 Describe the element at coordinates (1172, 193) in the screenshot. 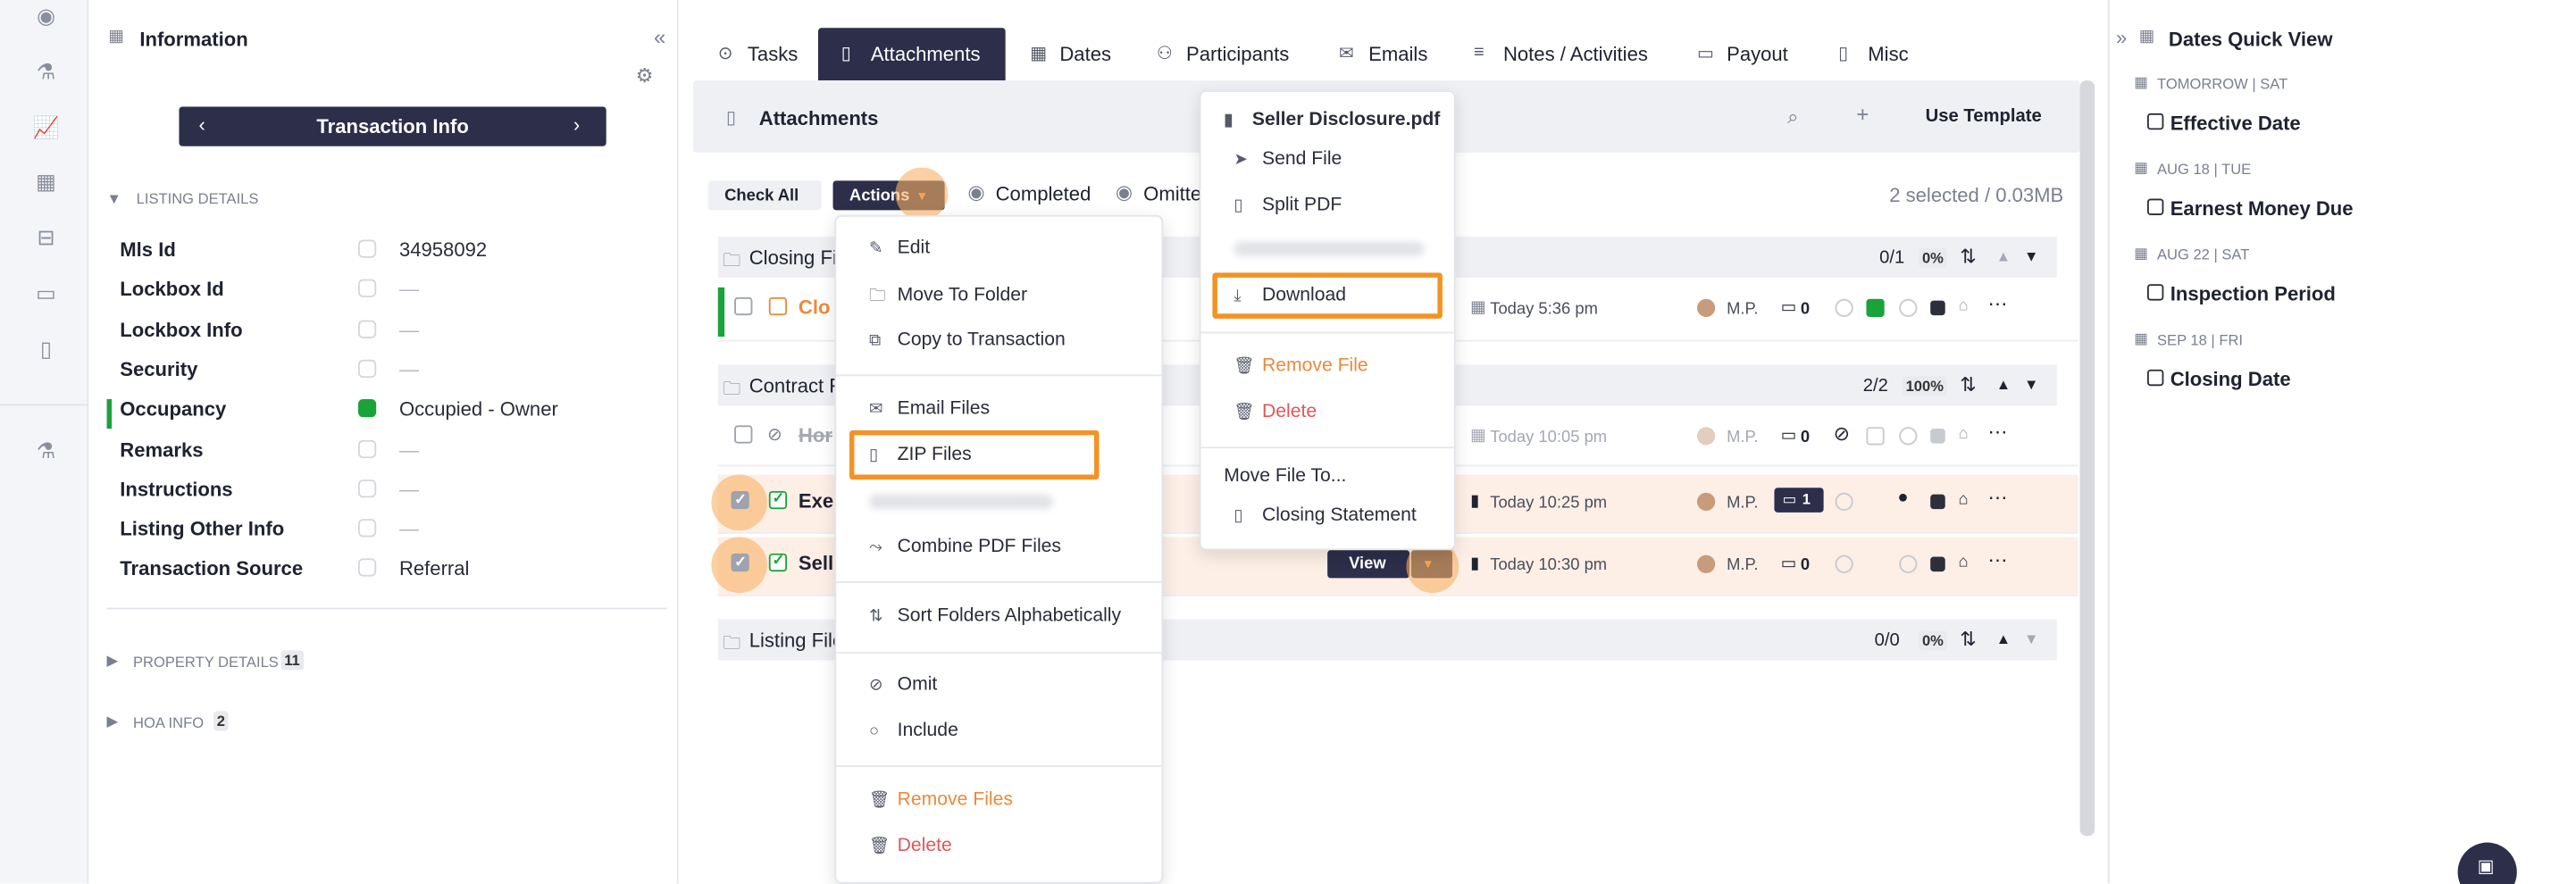

I see `omitted-filter: Omitte` at that location.